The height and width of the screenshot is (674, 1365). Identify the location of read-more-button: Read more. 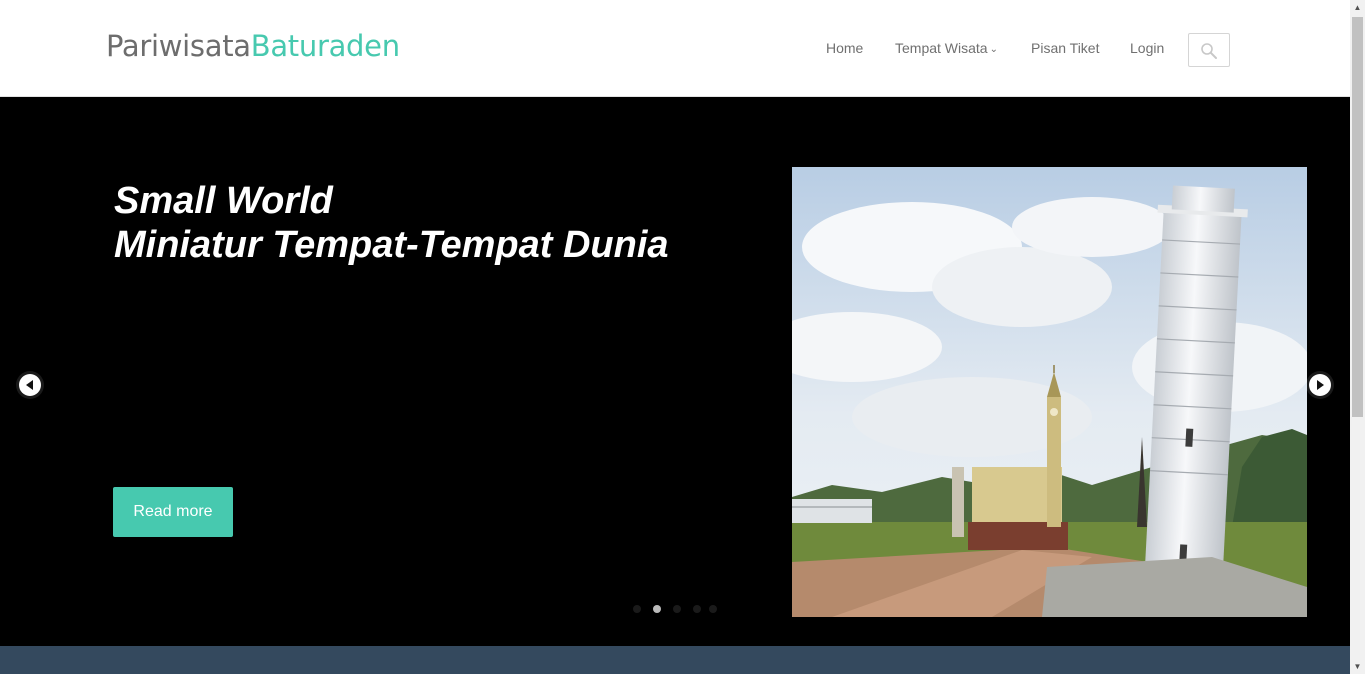
(173, 512).